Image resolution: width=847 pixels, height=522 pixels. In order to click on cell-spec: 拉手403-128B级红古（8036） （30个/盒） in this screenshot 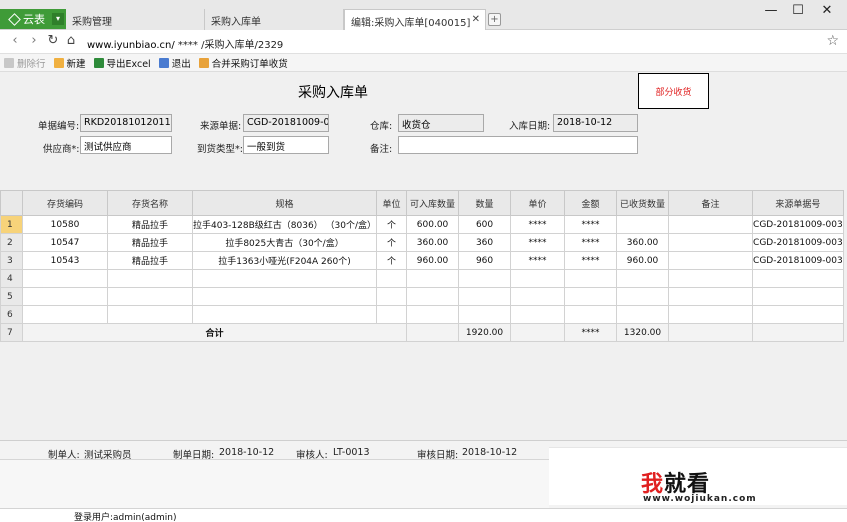, I will do `click(284, 224)`.